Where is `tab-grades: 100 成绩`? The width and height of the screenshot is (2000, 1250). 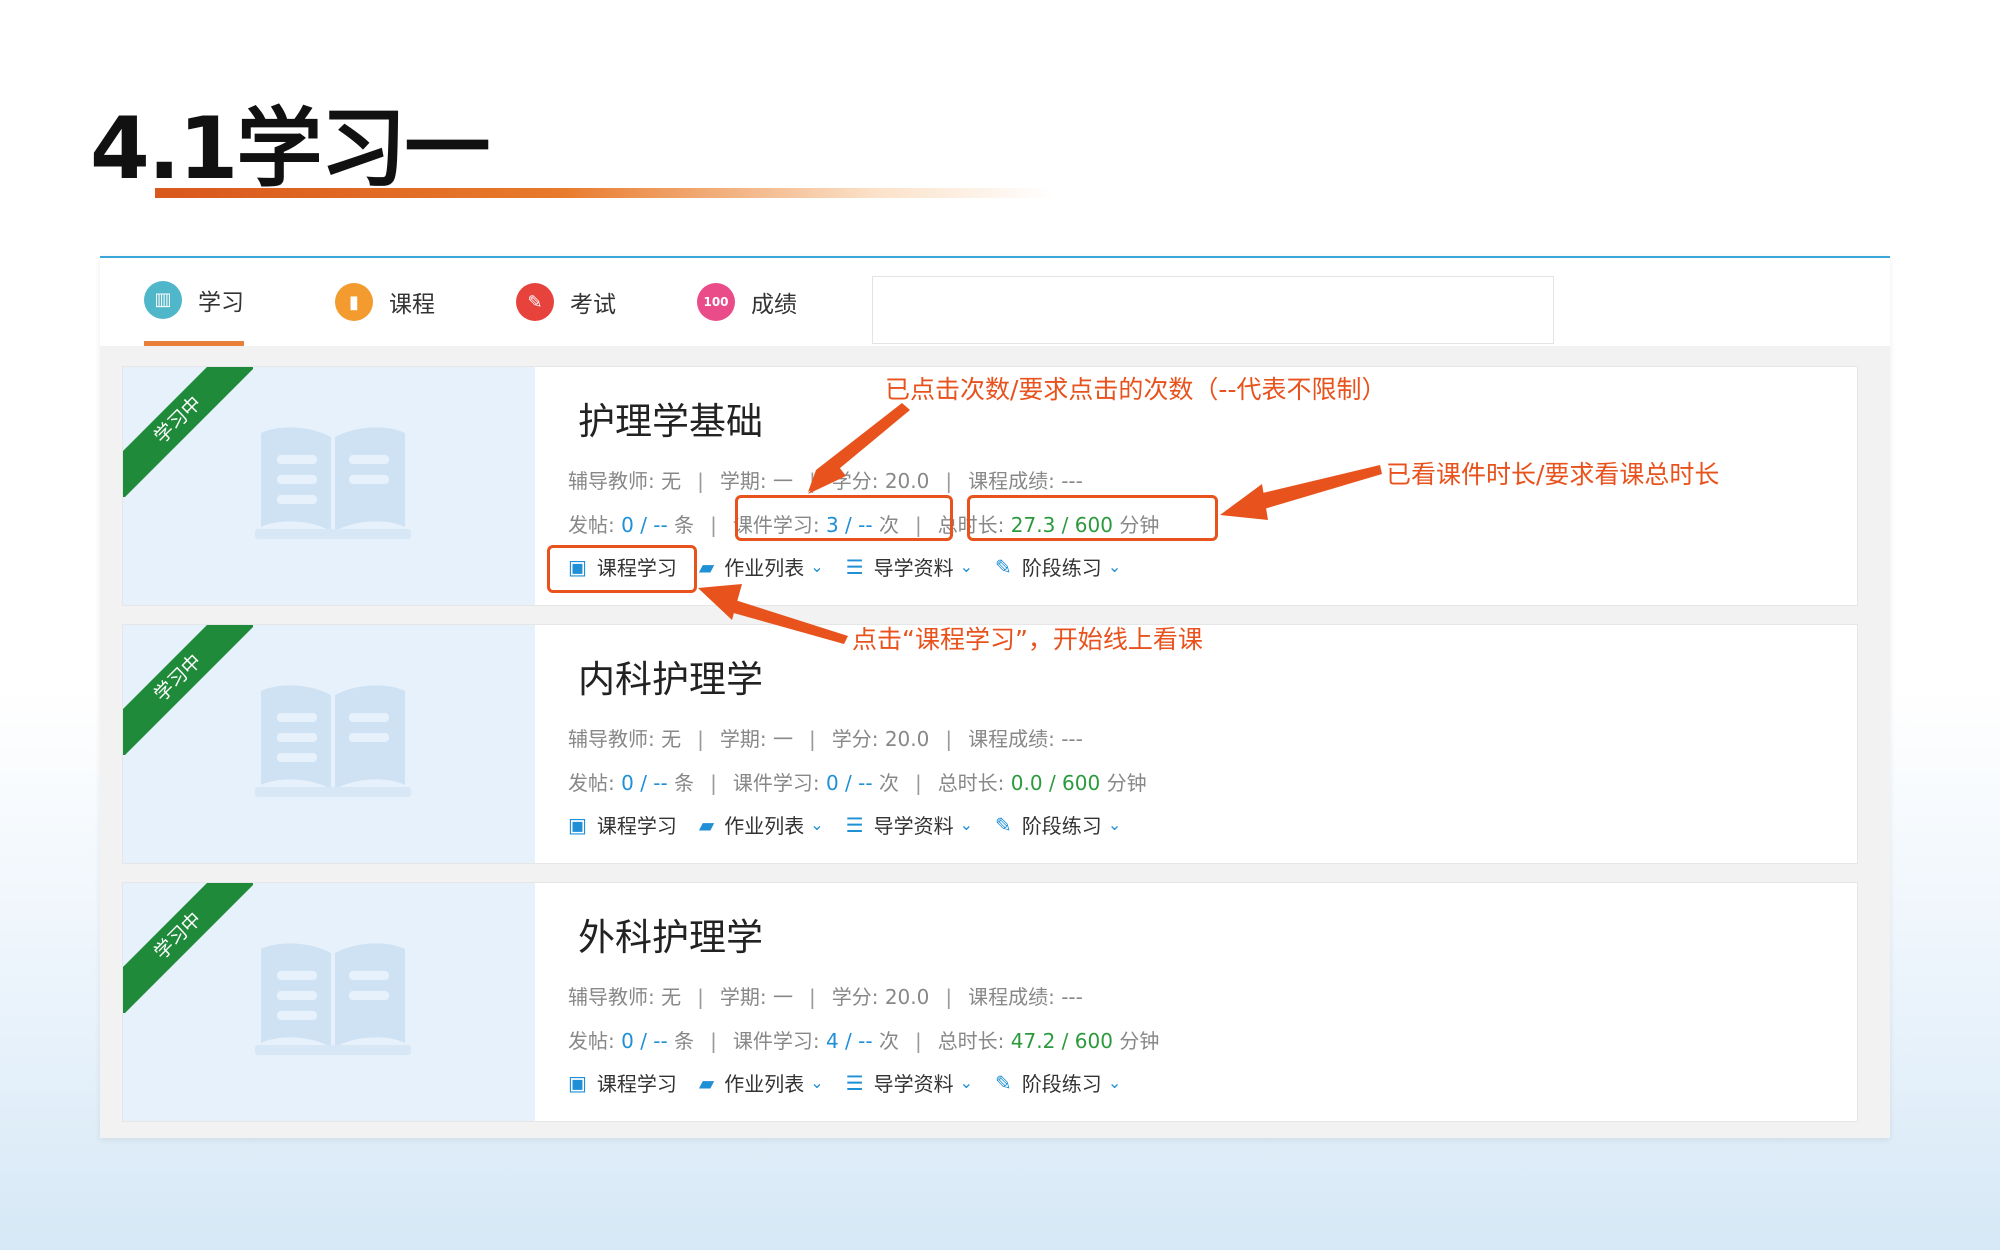
tab-grades: 100 成绩 is located at coordinates (747, 302).